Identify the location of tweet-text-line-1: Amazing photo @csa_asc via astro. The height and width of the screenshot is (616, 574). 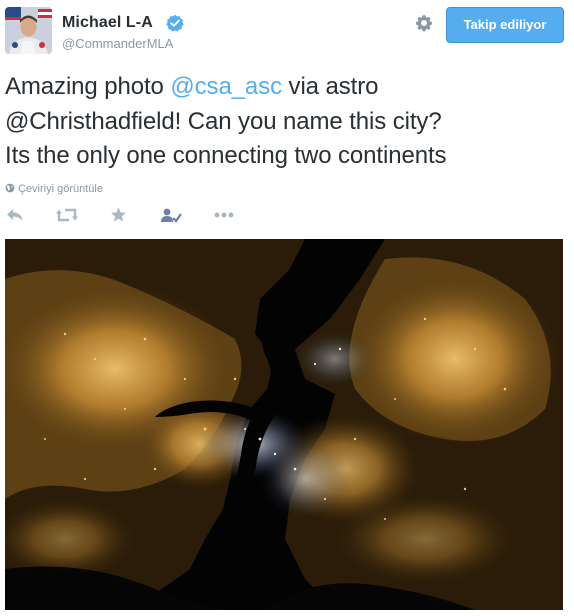
(285, 87).